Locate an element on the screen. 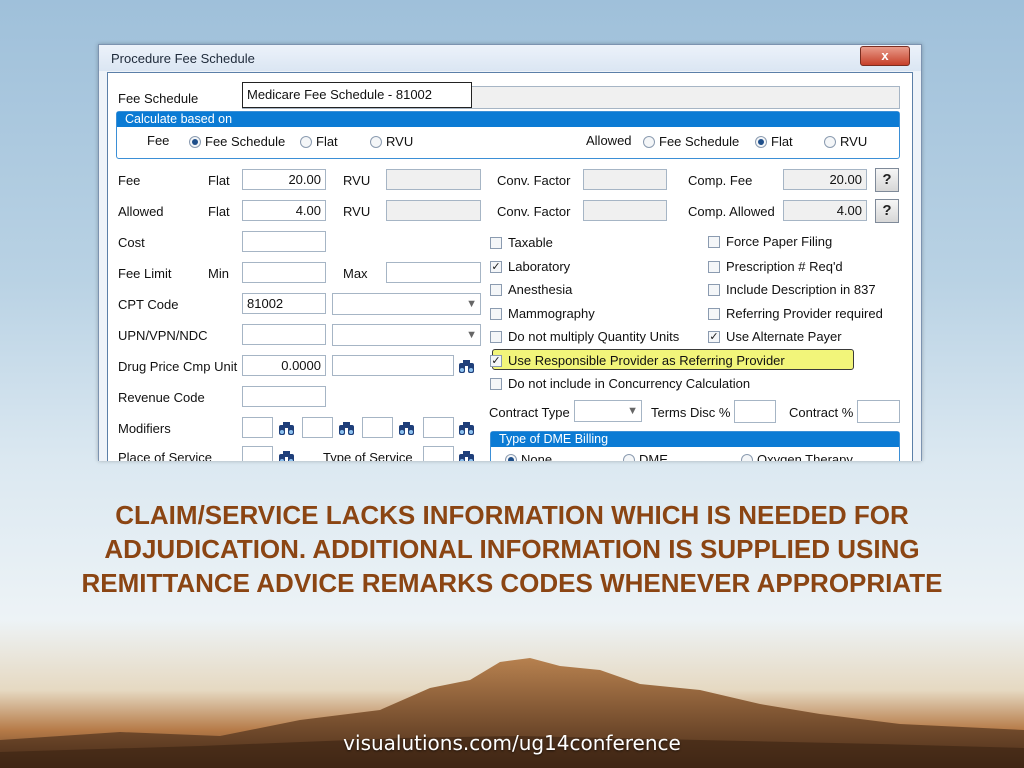 The image size is (1024, 768). force-paper-filing-checkbox: Force Paper Filing is located at coordinates (770, 241).